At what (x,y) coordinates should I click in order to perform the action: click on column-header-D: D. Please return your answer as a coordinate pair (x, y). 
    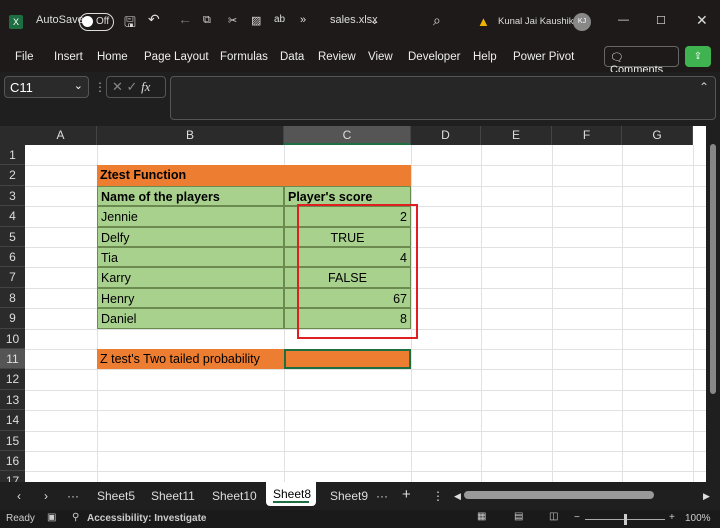
    Looking at the image, I should click on (446, 135).